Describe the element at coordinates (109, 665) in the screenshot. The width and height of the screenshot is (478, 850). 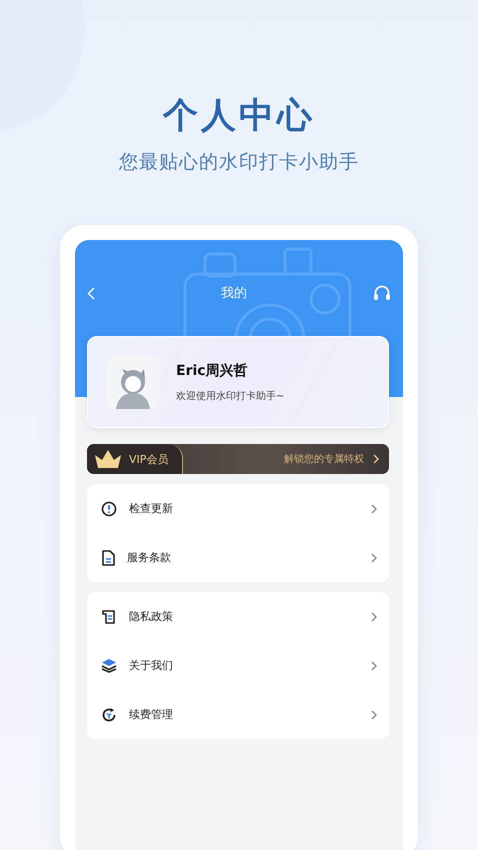
I see `layers-icon` at that location.